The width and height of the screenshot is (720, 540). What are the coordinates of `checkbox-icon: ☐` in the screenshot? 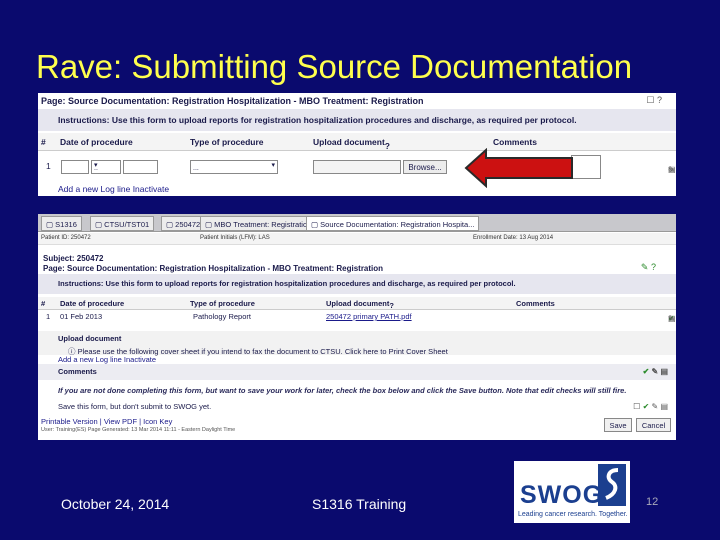 It's located at (650, 100).